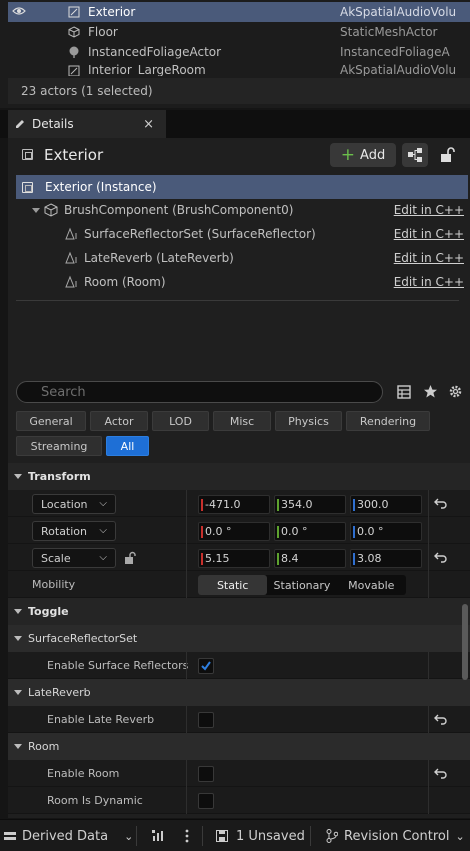 This screenshot has width=470, height=851. I want to click on unsaved-button: 1 Unsaved, so click(260, 835).